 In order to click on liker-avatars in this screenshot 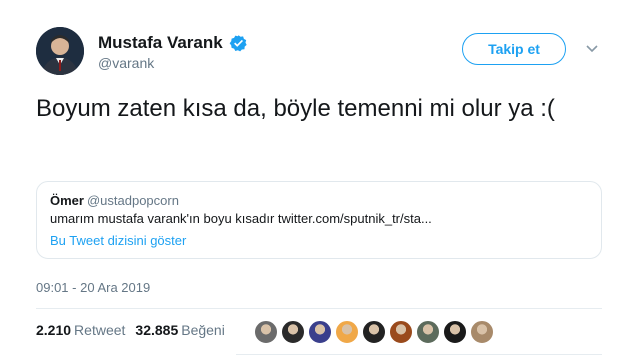, I will do `click(374, 332)`.